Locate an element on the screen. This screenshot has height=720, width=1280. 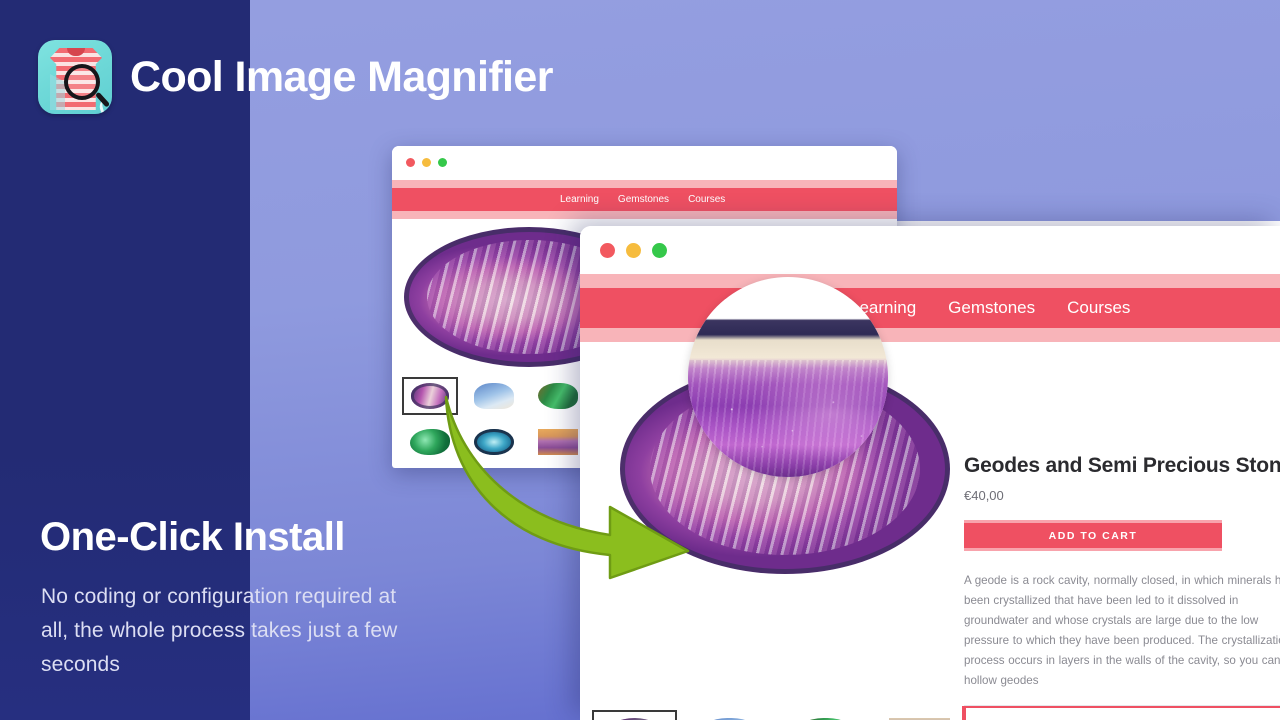
front-thumbnail-green-agate is located at coordinates (824, 715).